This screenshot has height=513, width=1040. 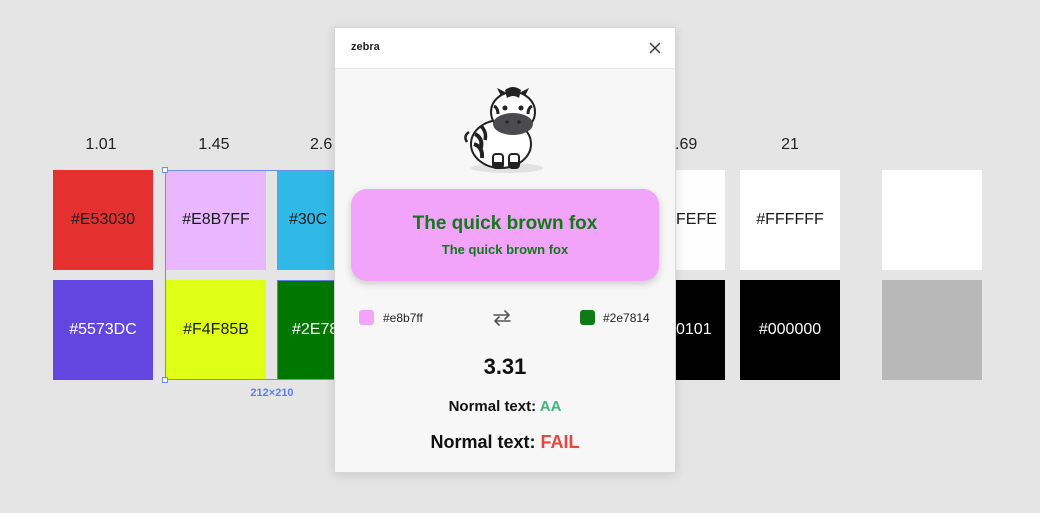 What do you see at coordinates (403, 318) in the screenshot?
I see `background-color-hex: #e8b7ff` at bounding box center [403, 318].